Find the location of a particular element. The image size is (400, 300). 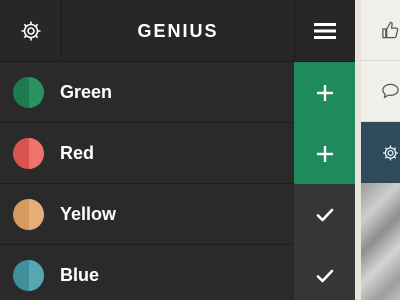

like-button is located at coordinates (380, 30).